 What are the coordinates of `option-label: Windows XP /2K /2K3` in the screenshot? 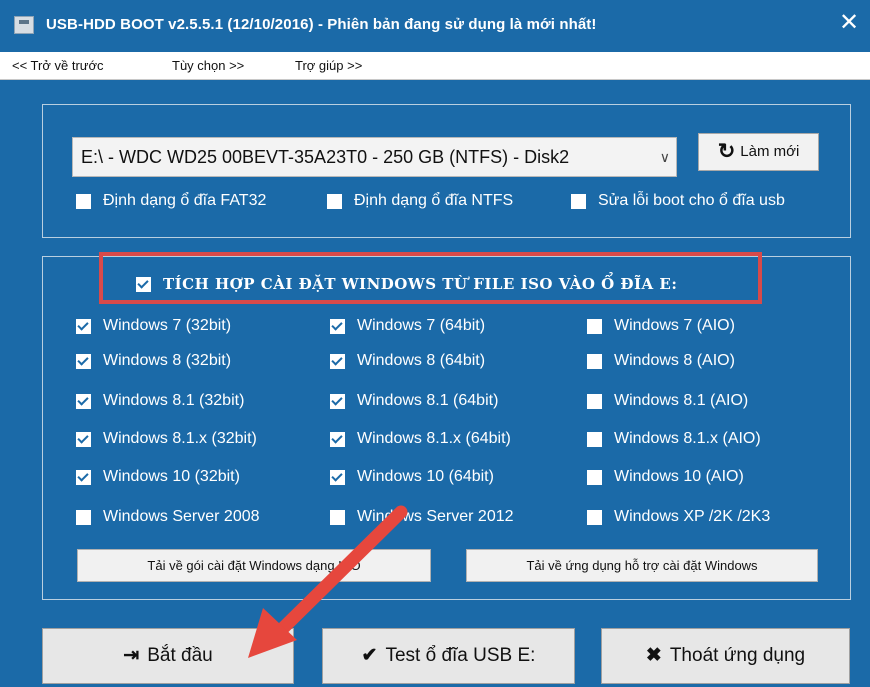 It's located at (692, 516).